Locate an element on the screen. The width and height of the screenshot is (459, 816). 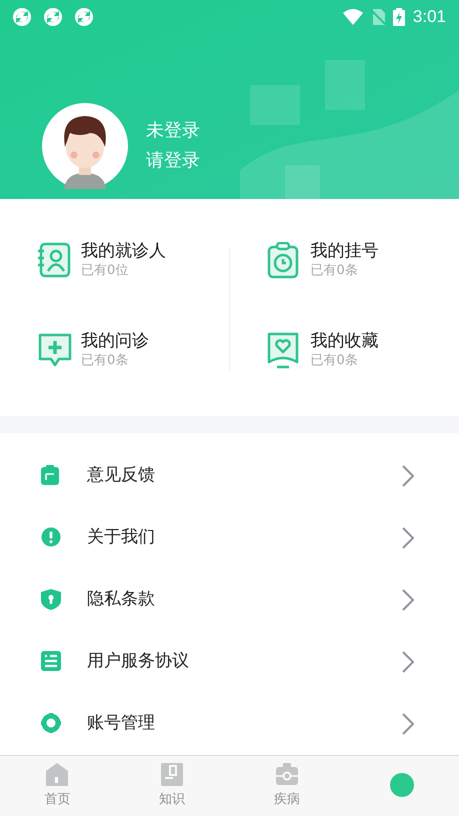
house-icon is located at coordinates (57, 775).